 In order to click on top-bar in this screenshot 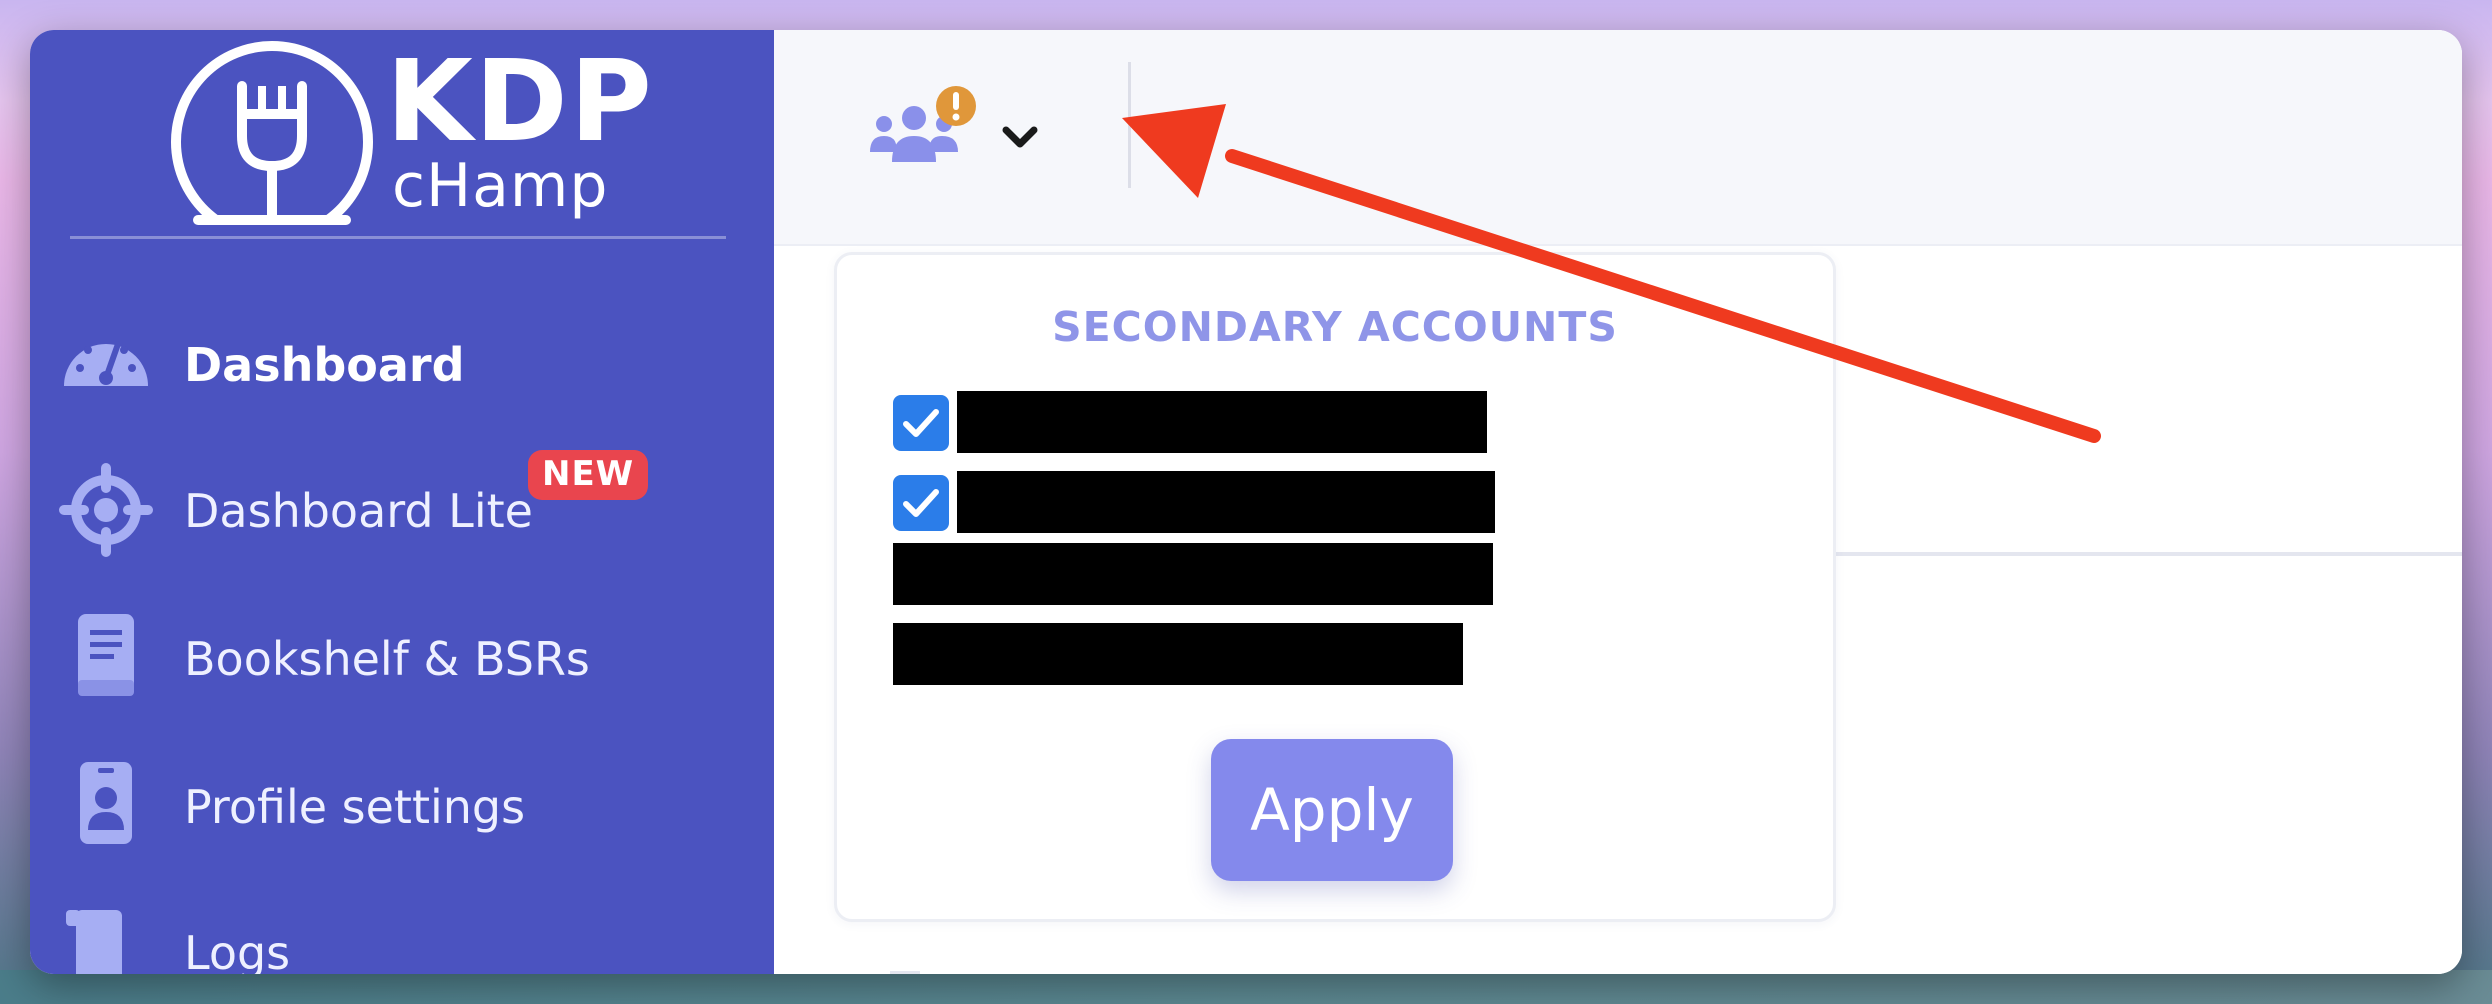, I will do `click(1618, 138)`.